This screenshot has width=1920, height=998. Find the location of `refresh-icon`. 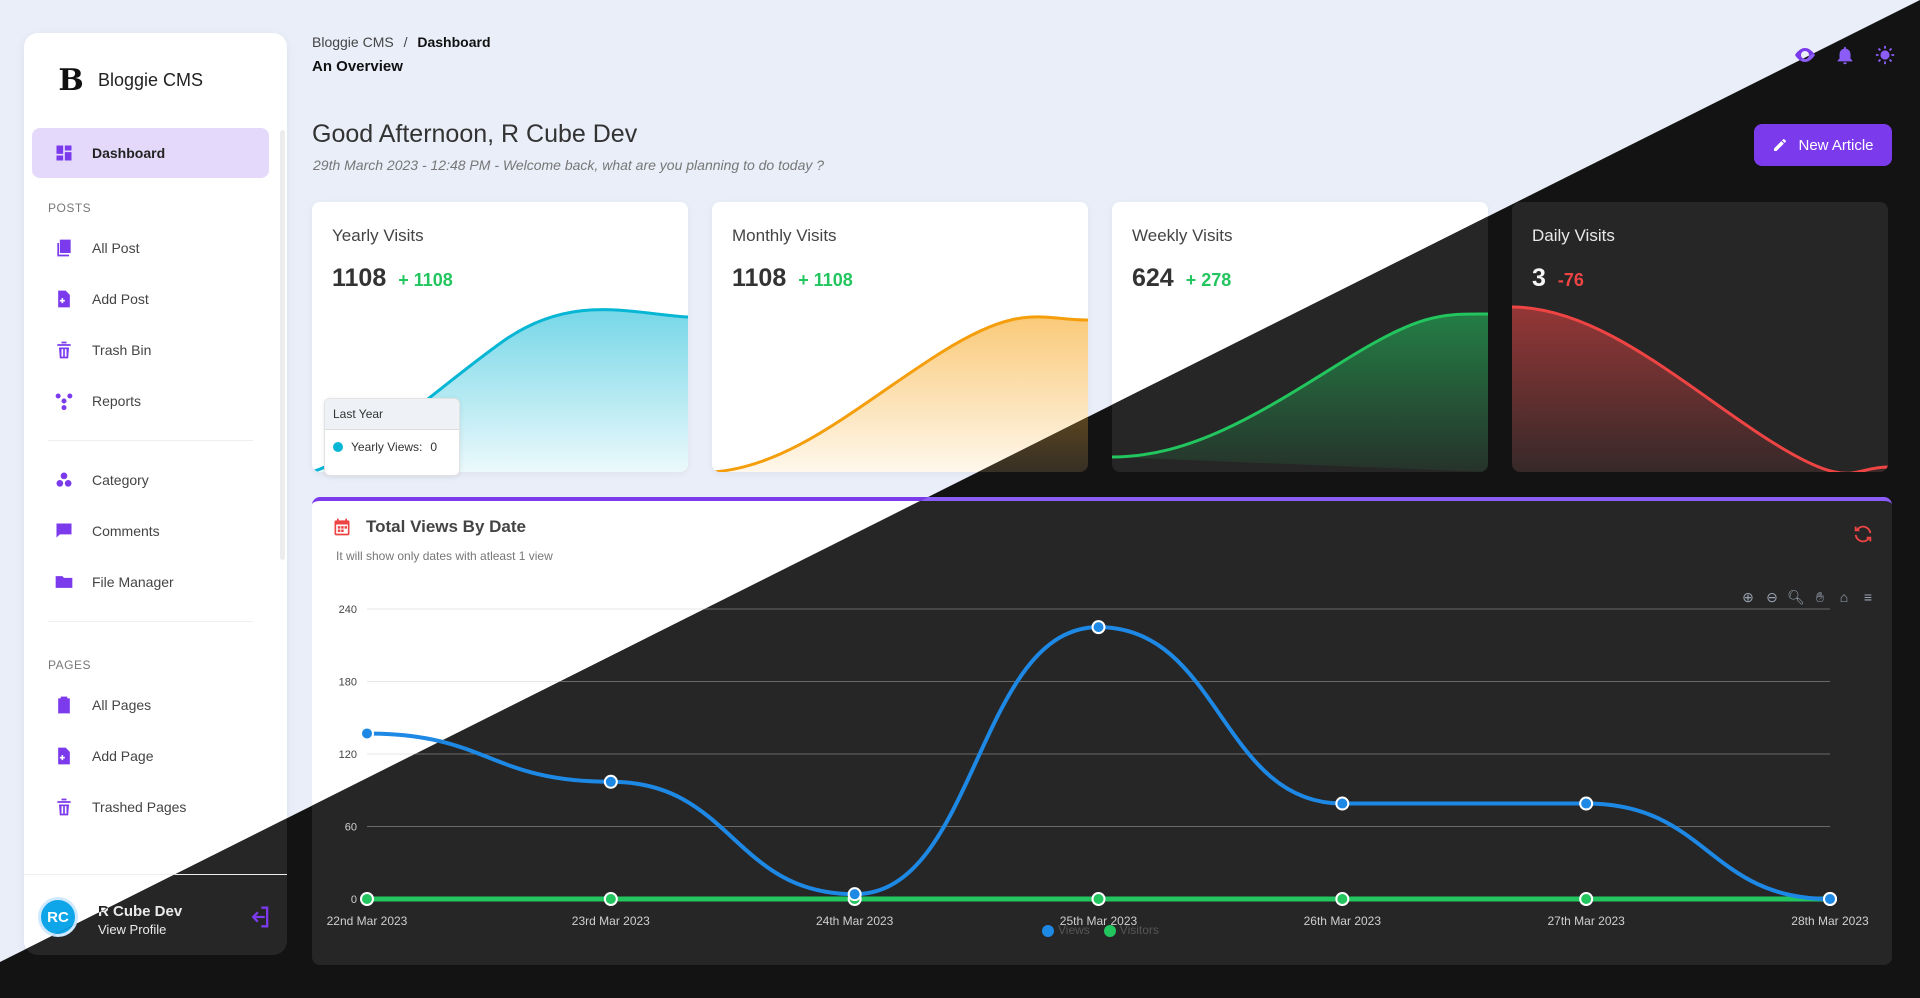

refresh-icon is located at coordinates (1863, 534).